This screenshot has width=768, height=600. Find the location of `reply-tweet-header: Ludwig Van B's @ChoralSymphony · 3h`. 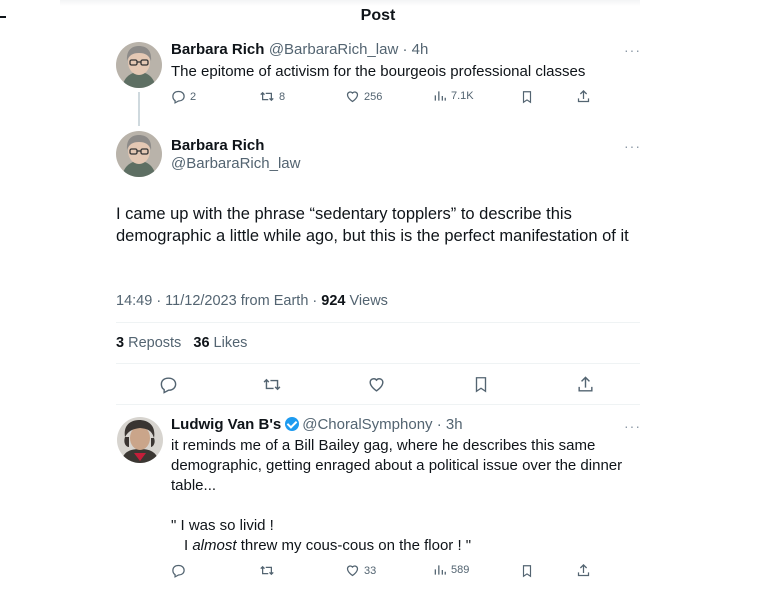

reply-tweet-header: Ludwig Van B's @ChoralSymphony · 3h is located at coordinates (317, 424).